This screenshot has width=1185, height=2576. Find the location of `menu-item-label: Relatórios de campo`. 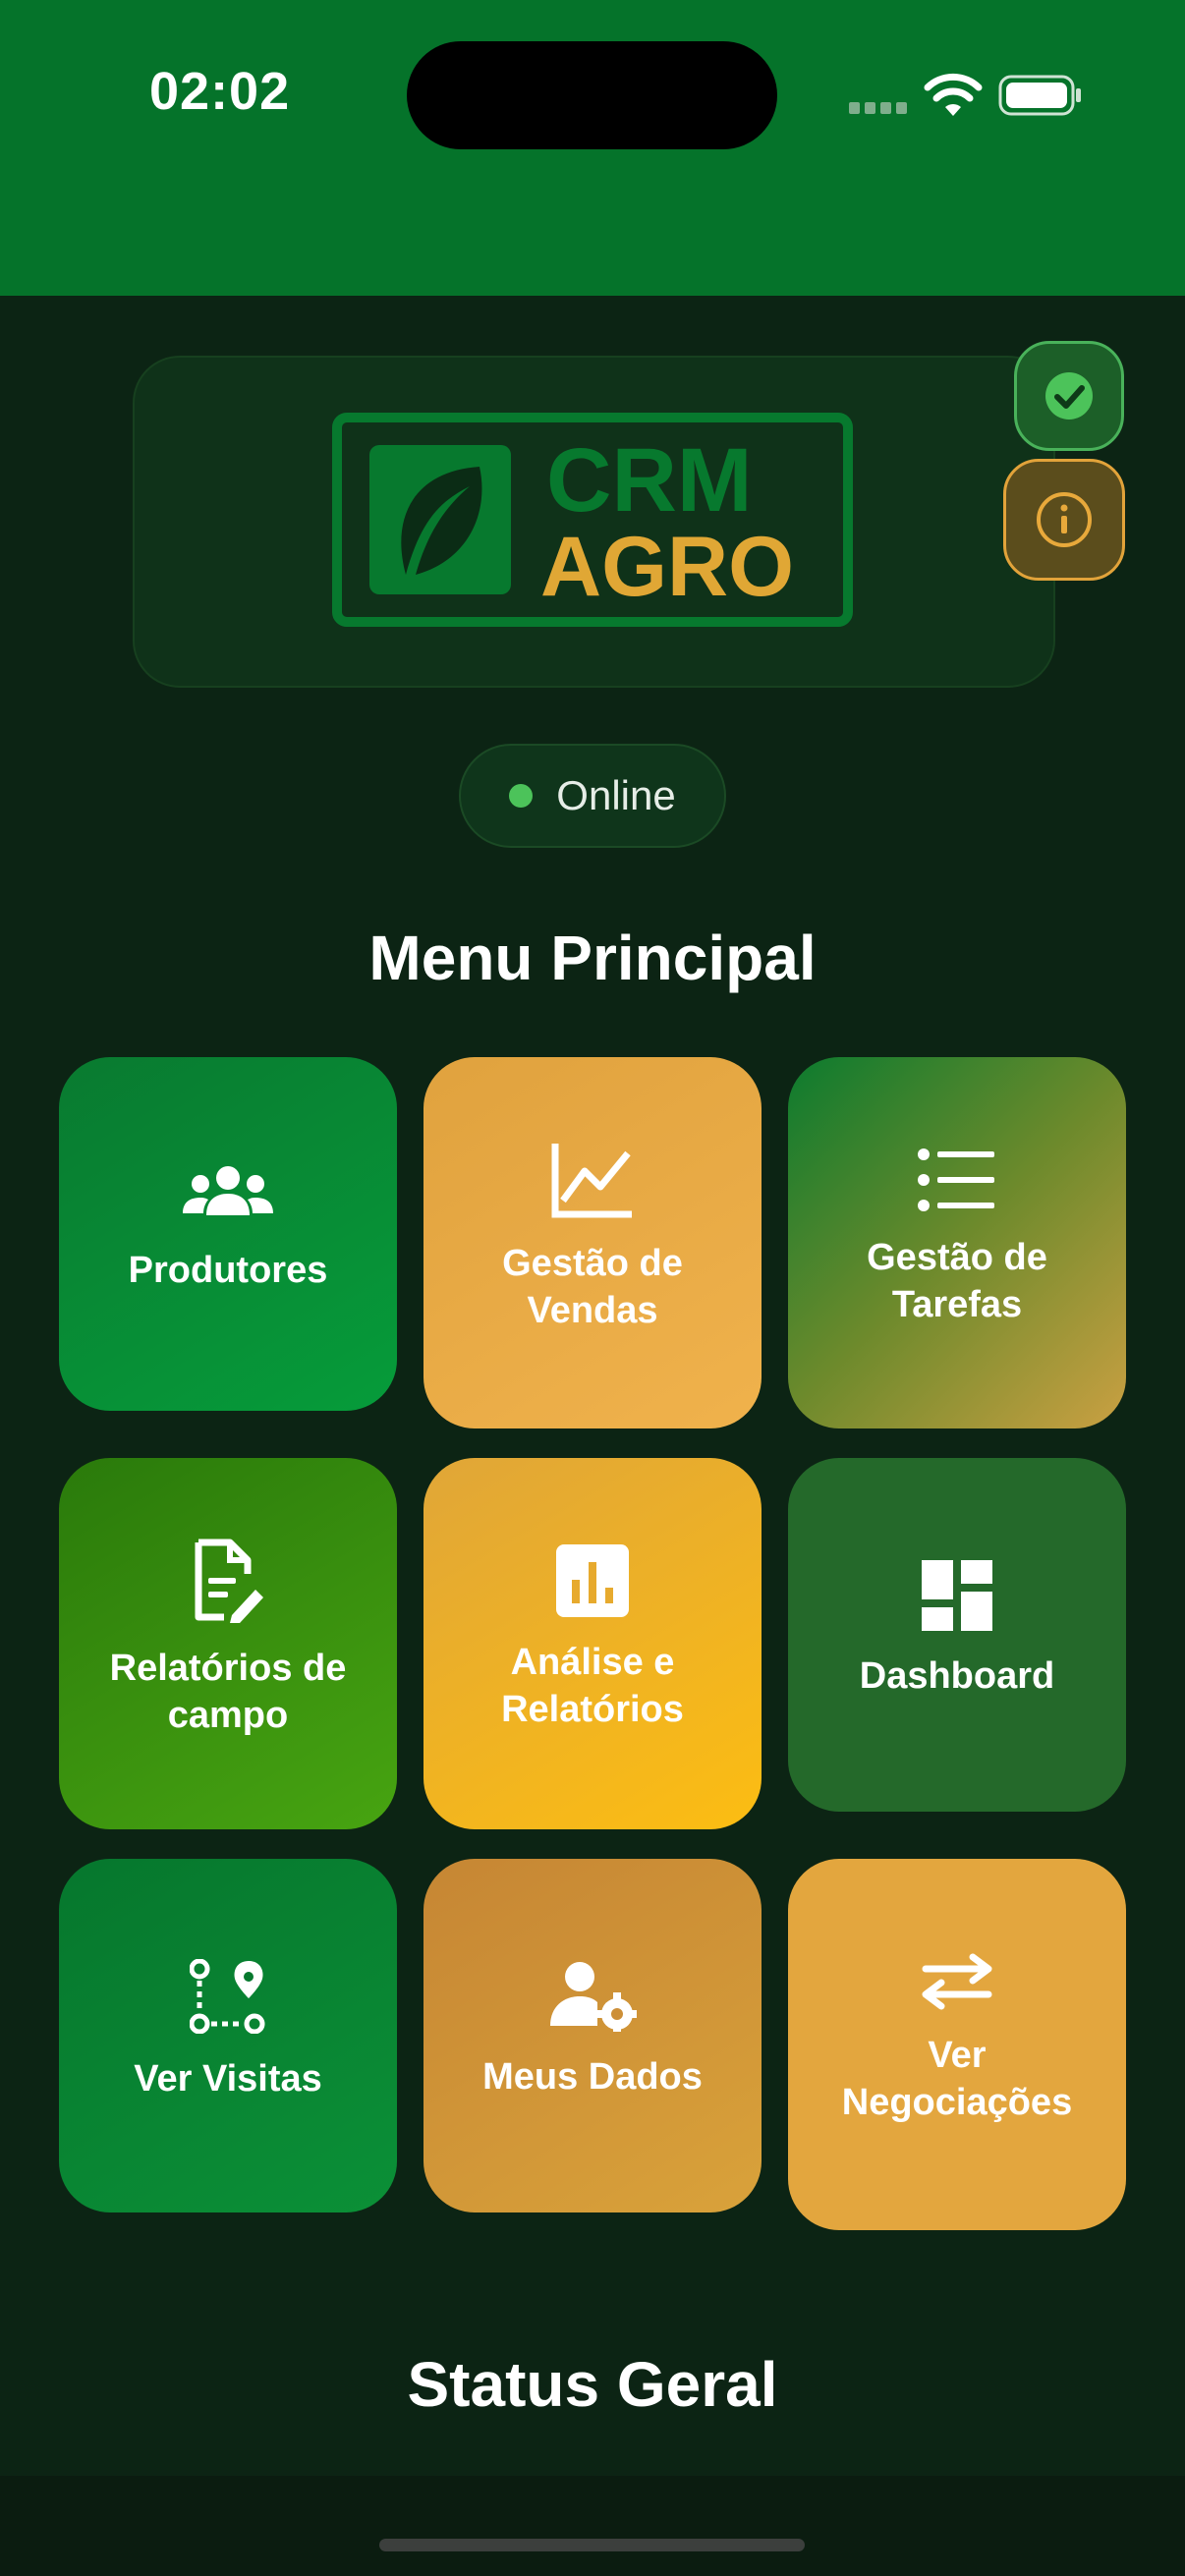

menu-item-label: Relatórios de campo is located at coordinates (228, 1692).